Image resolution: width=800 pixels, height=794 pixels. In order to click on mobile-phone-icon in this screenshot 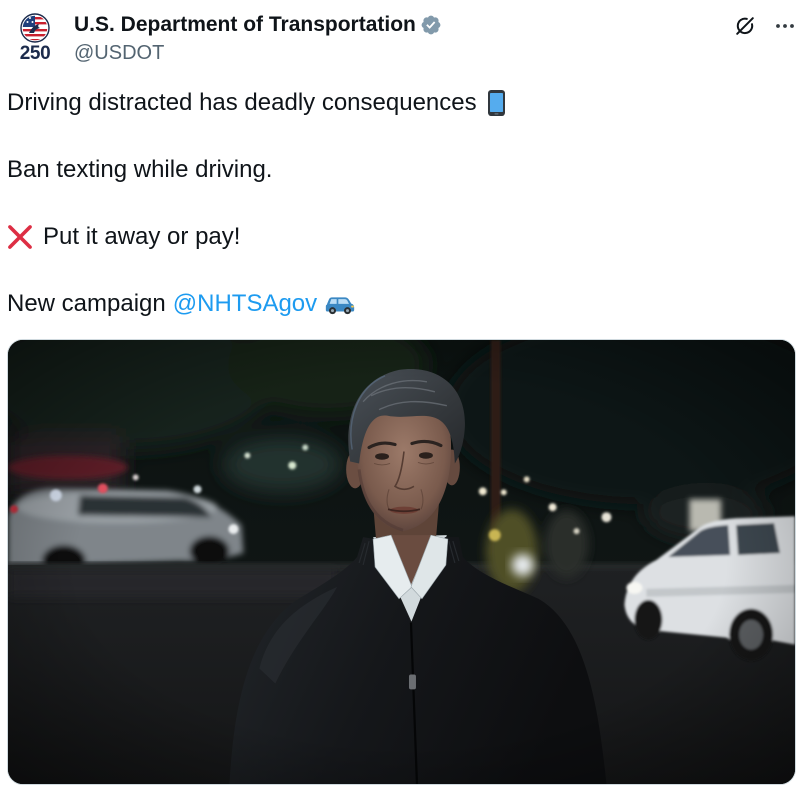, I will do `click(496, 103)`.